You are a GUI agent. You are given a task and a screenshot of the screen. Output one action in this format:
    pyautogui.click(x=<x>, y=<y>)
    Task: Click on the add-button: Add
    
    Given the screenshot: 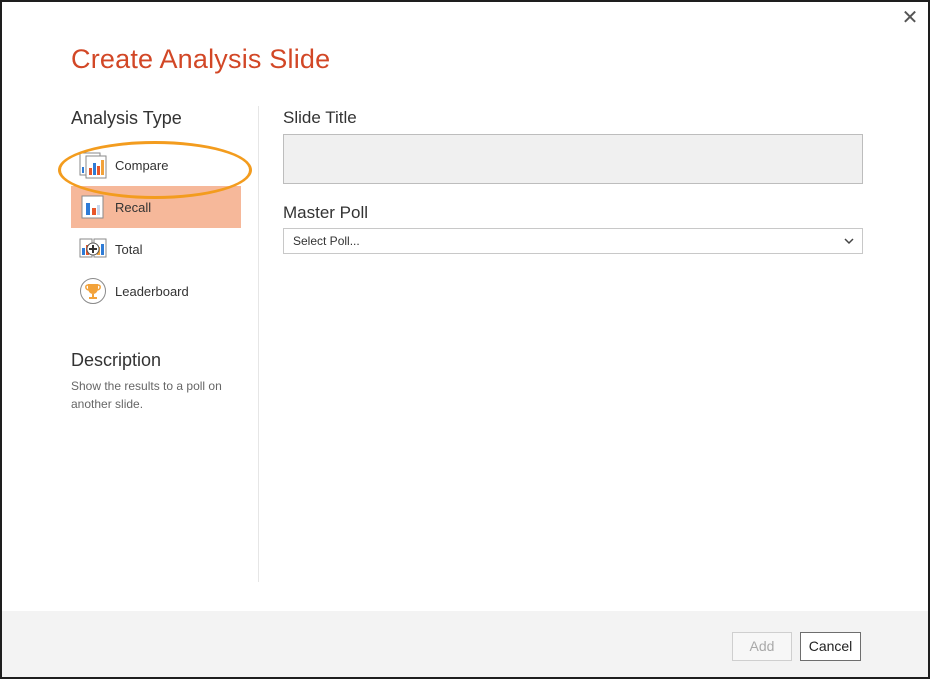 What is the action you would take?
    pyautogui.click(x=762, y=646)
    